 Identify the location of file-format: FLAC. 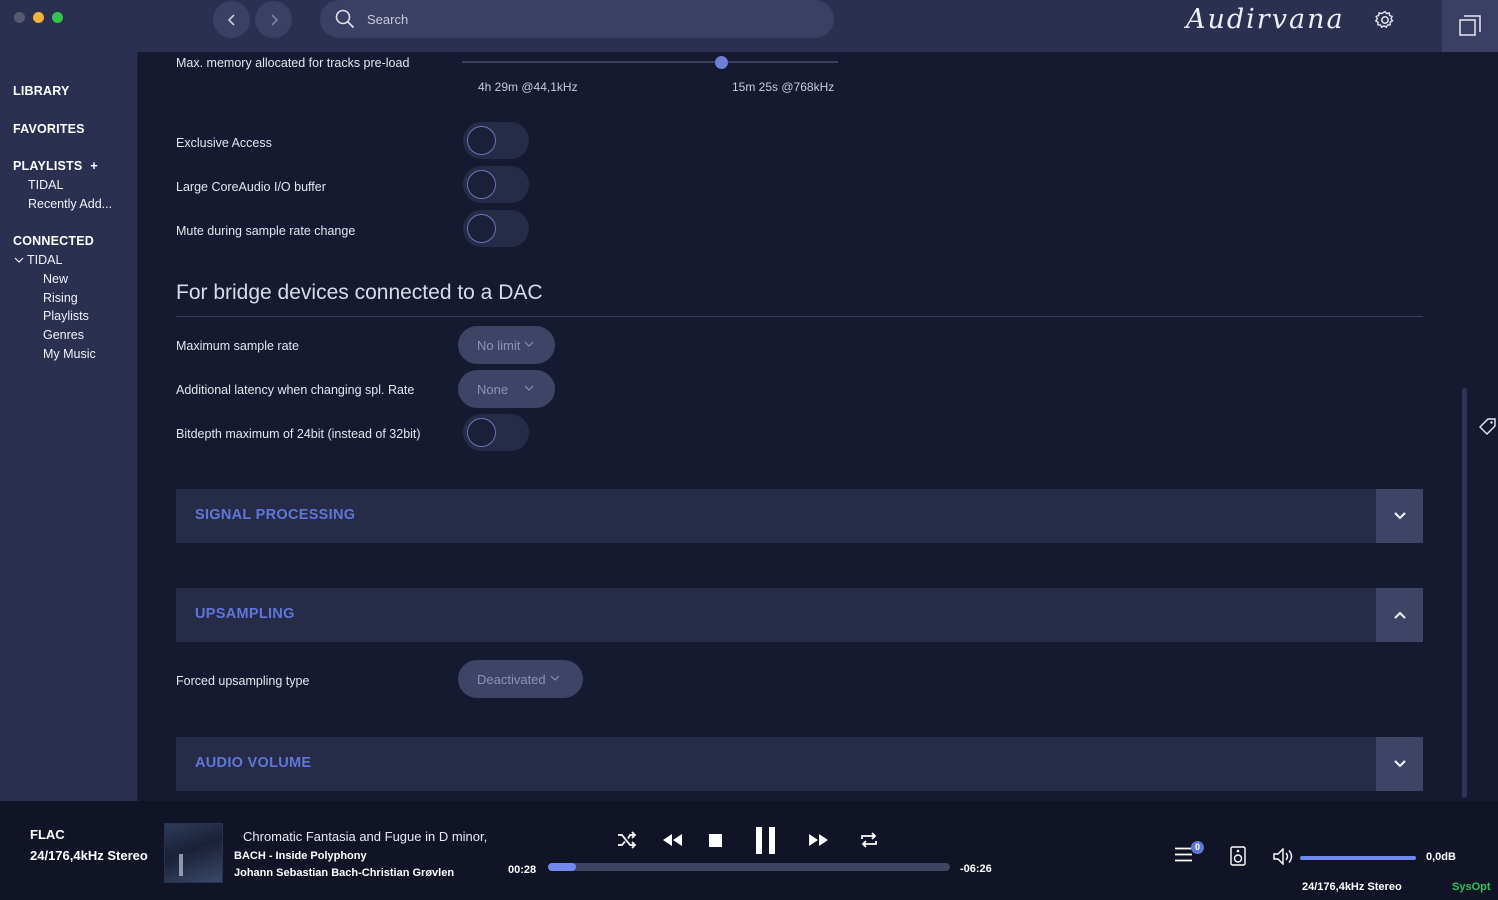
(47, 834).